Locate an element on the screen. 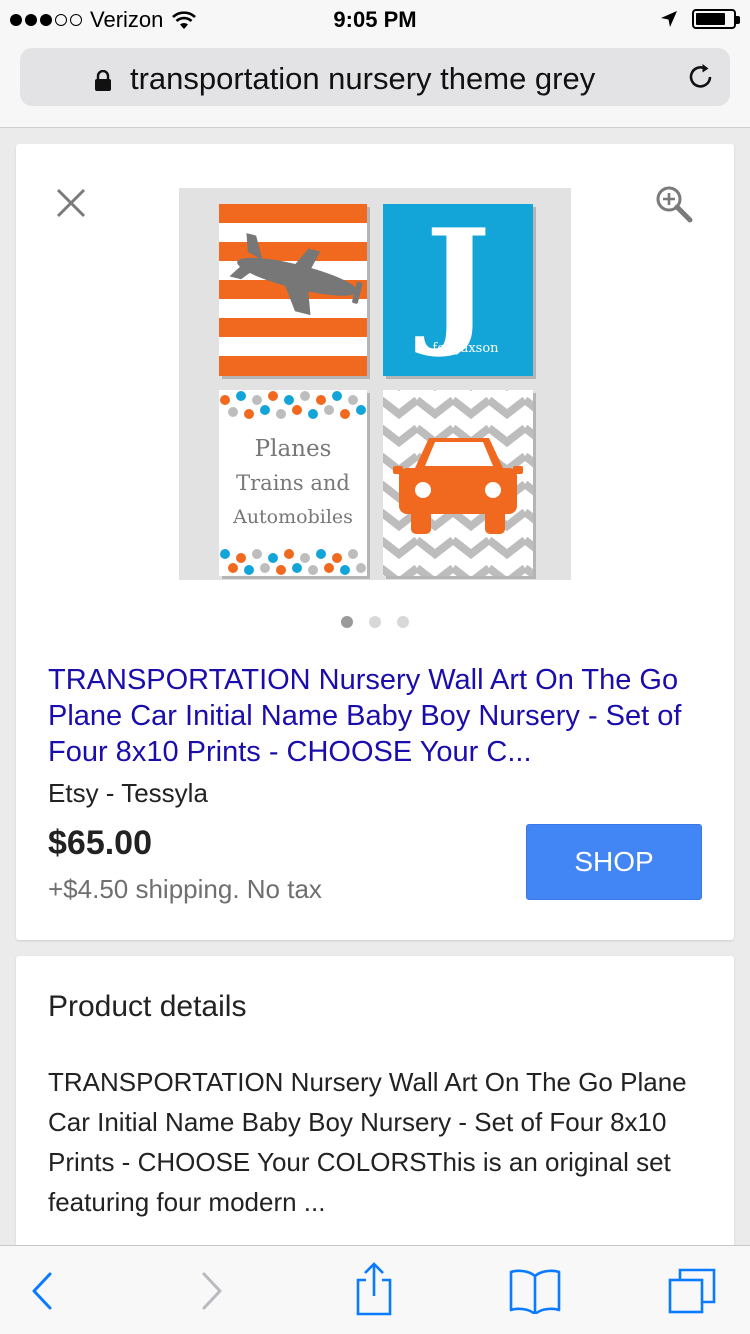 The image size is (750, 1334). tabs-icon is located at coordinates (693, 1291).